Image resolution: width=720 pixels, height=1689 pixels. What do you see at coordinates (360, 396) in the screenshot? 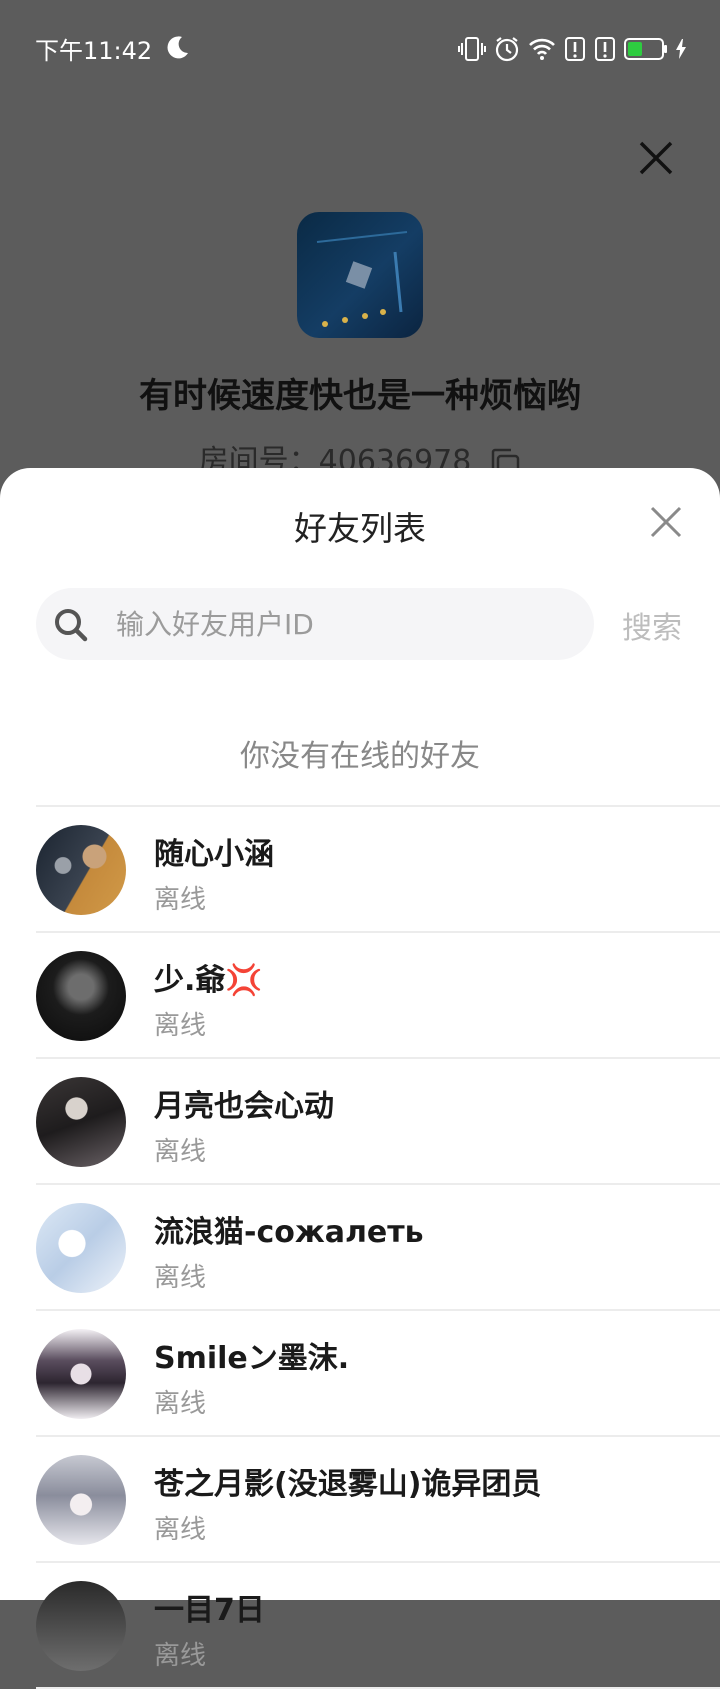
I see `room-title: 有时候速度快也是一种烦恼哟` at bounding box center [360, 396].